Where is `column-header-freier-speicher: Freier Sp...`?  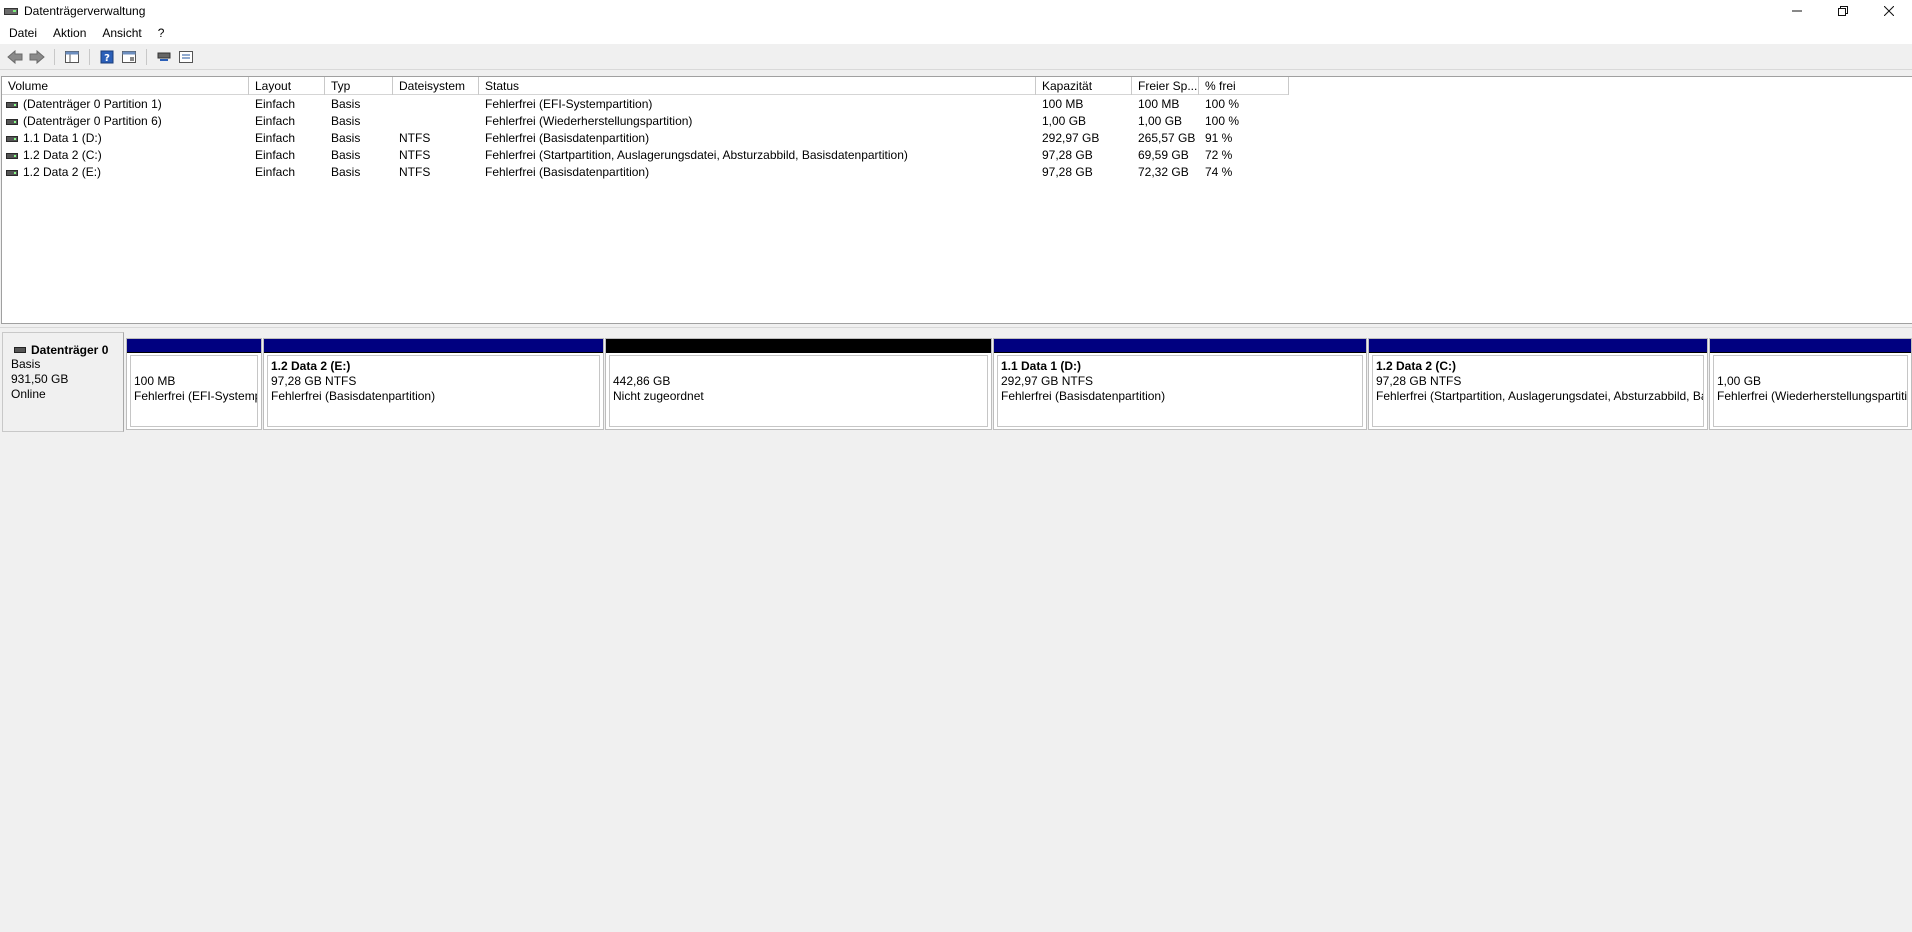 column-header-freier-speicher: Freier Sp... is located at coordinates (1165, 86).